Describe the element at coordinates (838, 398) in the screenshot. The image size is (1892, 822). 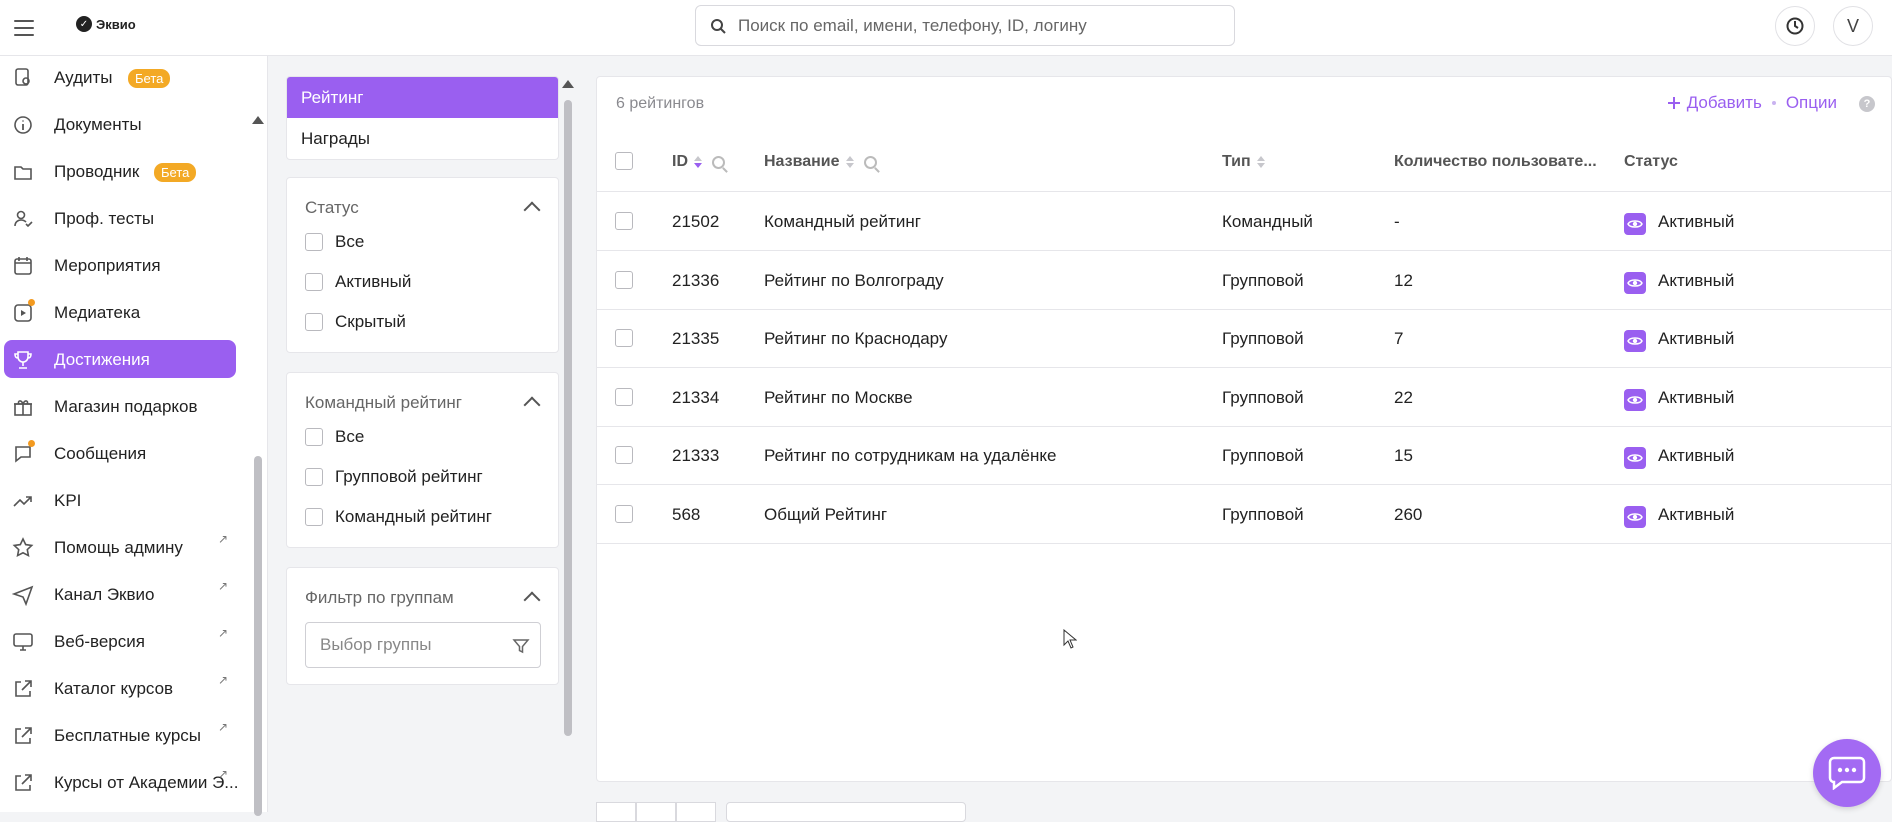
I see `cell-name: Рейтинг по Москве` at that location.